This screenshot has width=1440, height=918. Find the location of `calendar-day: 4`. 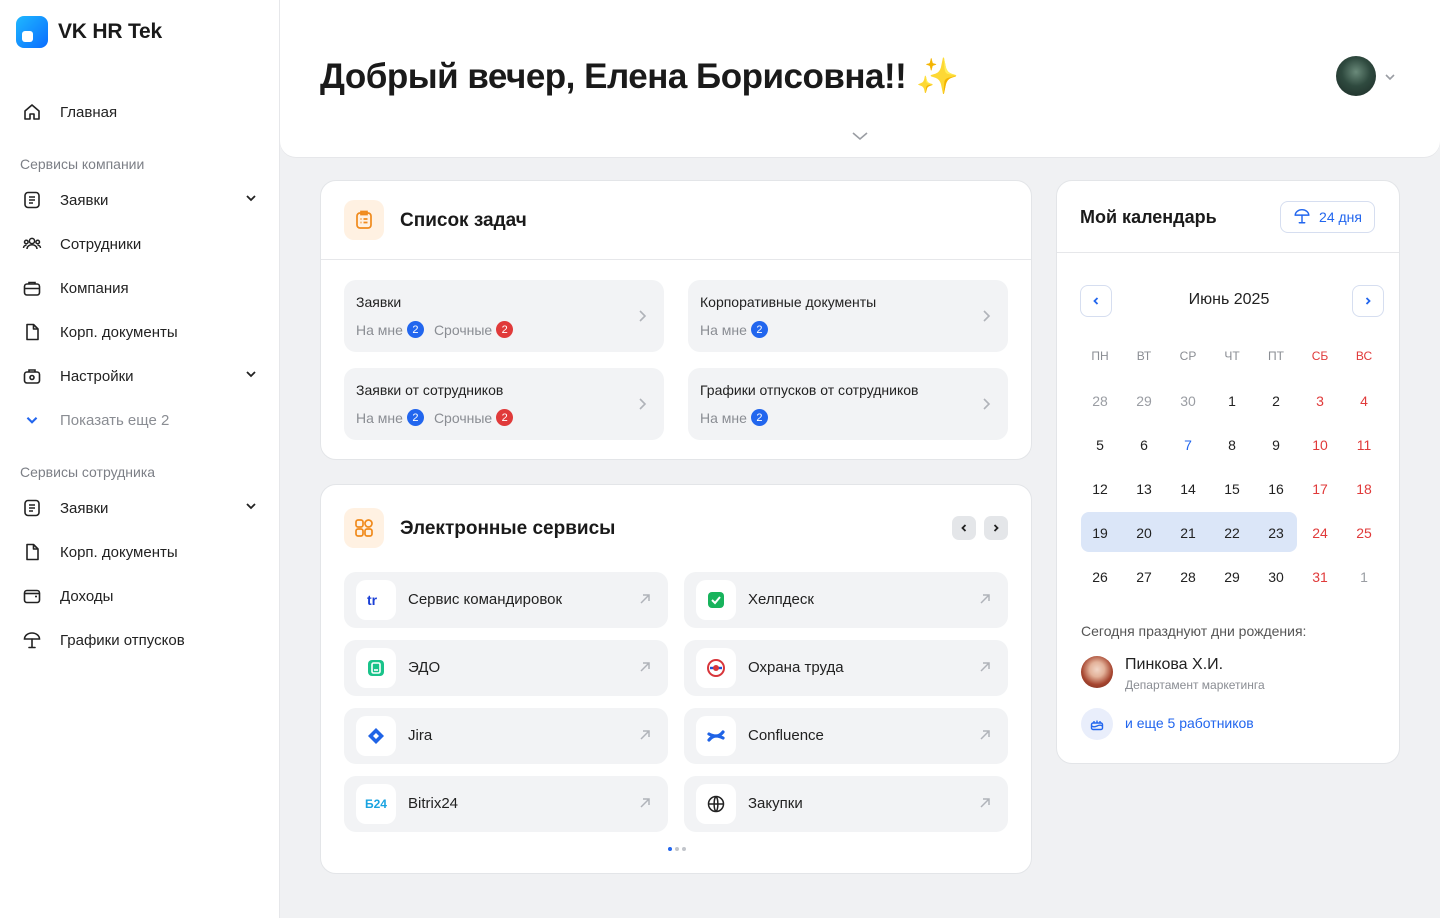

calendar-day: 4 is located at coordinates (1364, 401).